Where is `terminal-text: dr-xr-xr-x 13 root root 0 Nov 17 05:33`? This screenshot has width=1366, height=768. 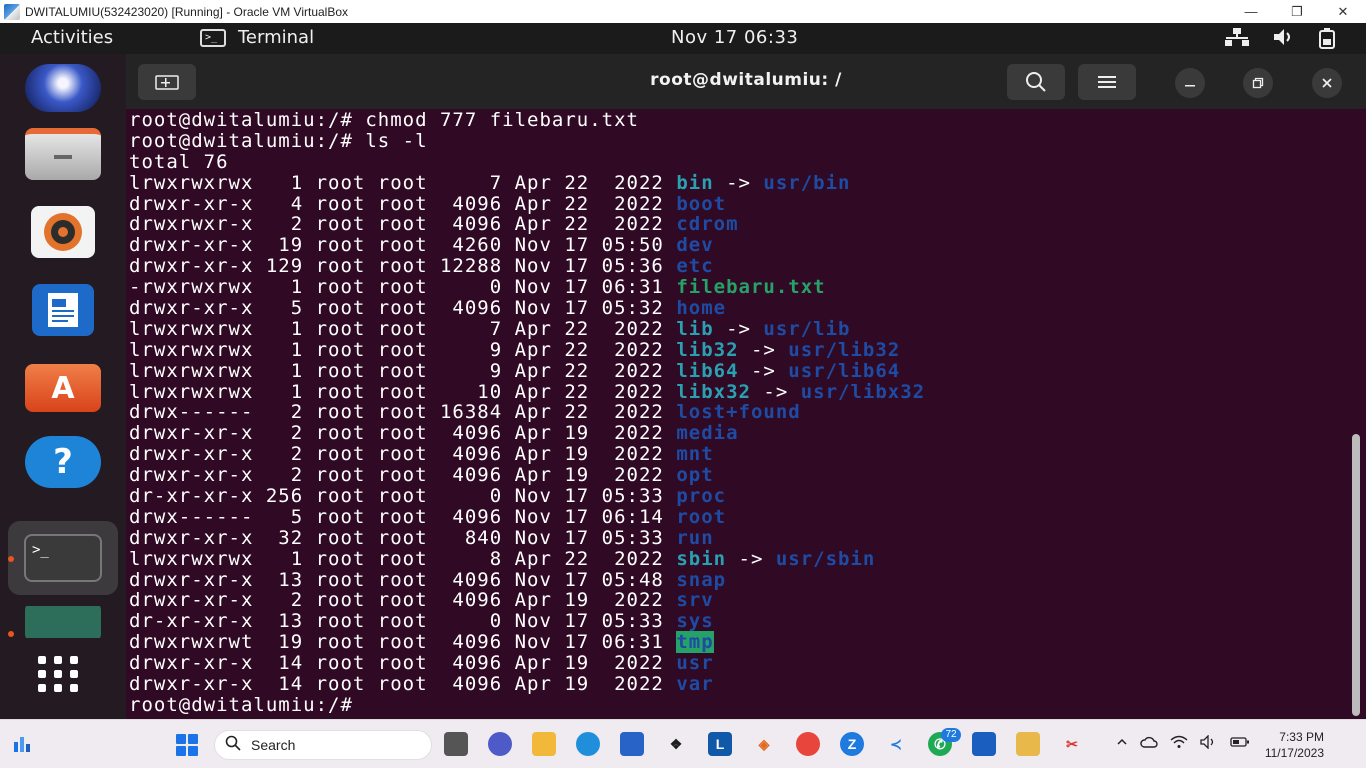
terminal-text: dr-xr-xr-x 13 root root 0 Nov 17 05:33 is located at coordinates (403, 621).